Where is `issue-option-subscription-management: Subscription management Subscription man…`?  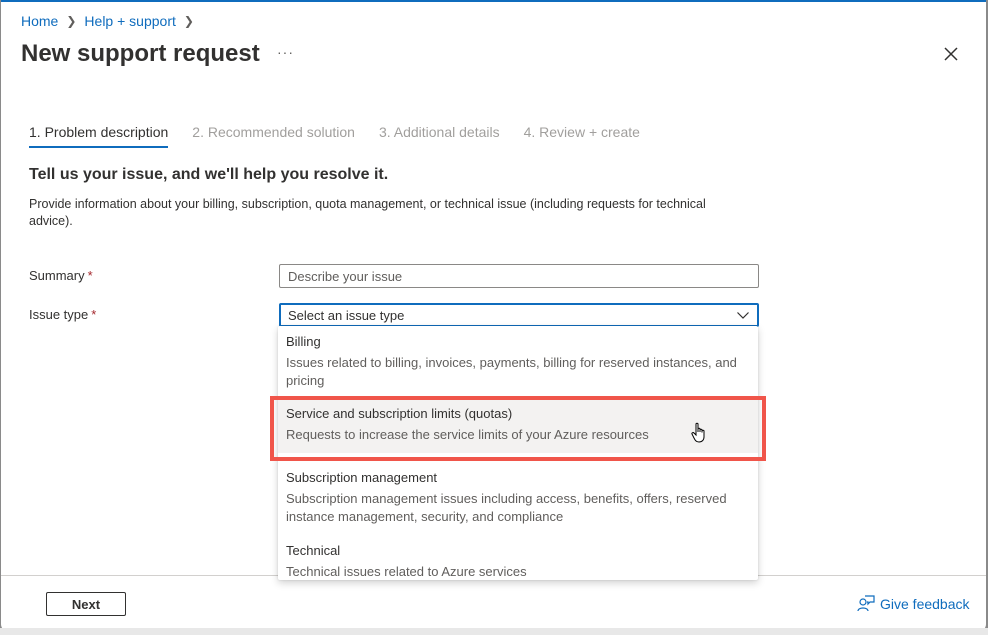
issue-option-subscription-management: Subscription management Subscription man… is located at coordinates (518, 497).